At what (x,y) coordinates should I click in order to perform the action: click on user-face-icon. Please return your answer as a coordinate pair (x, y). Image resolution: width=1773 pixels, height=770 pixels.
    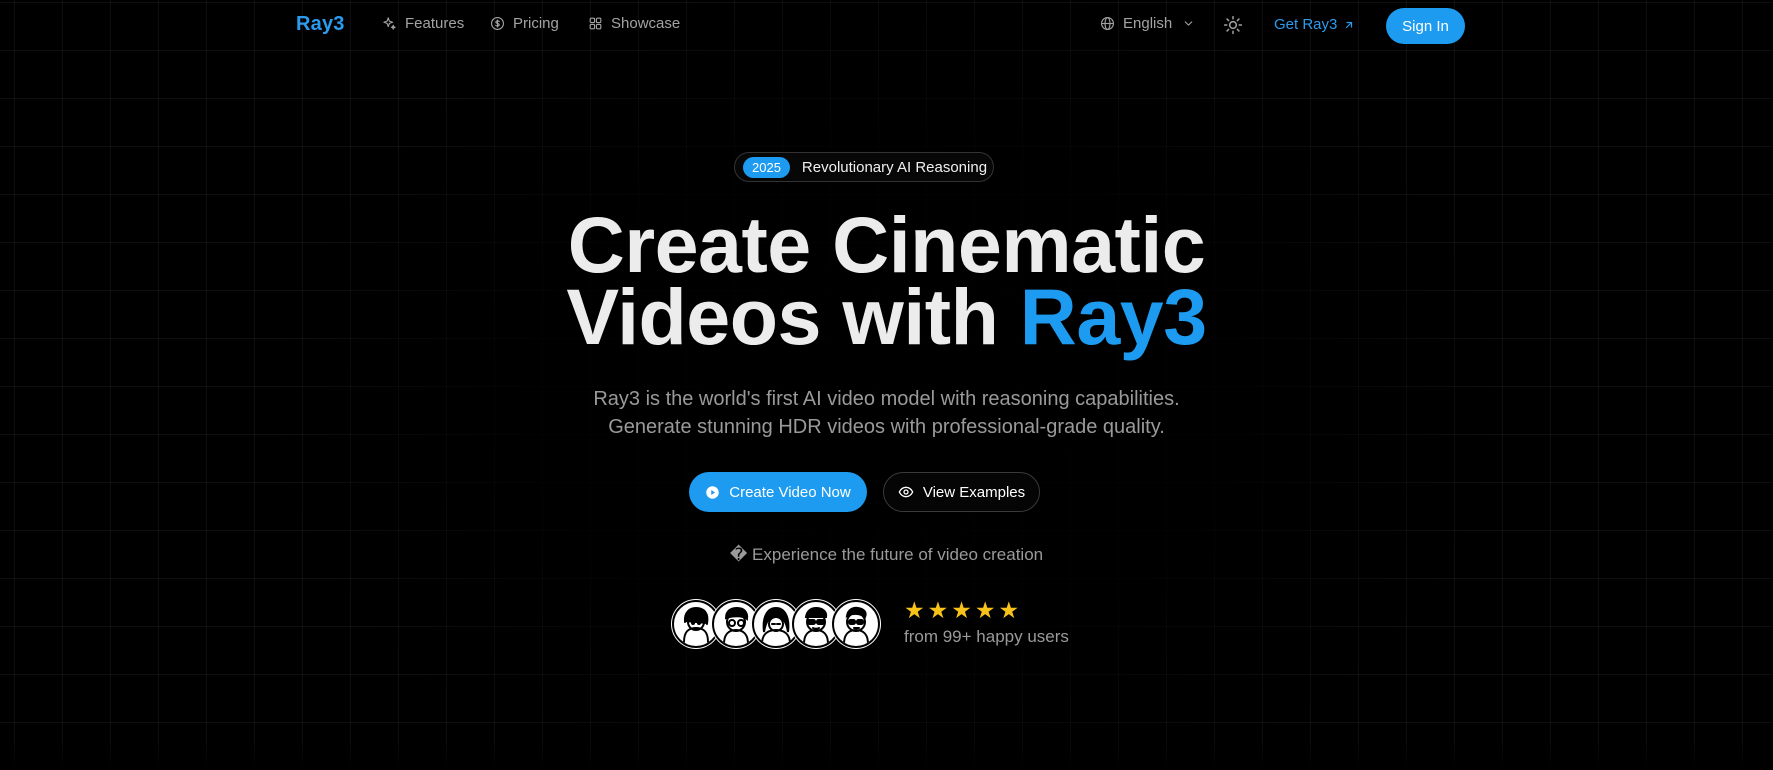
    Looking at the image, I should click on (856, 625).